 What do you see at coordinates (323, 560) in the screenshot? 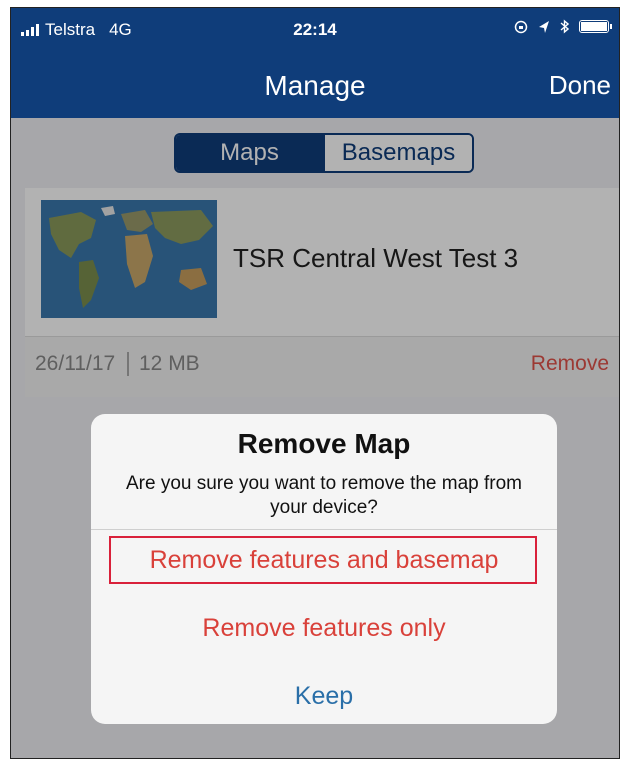
I see `highlight-box` at bounding box center [323, 560].